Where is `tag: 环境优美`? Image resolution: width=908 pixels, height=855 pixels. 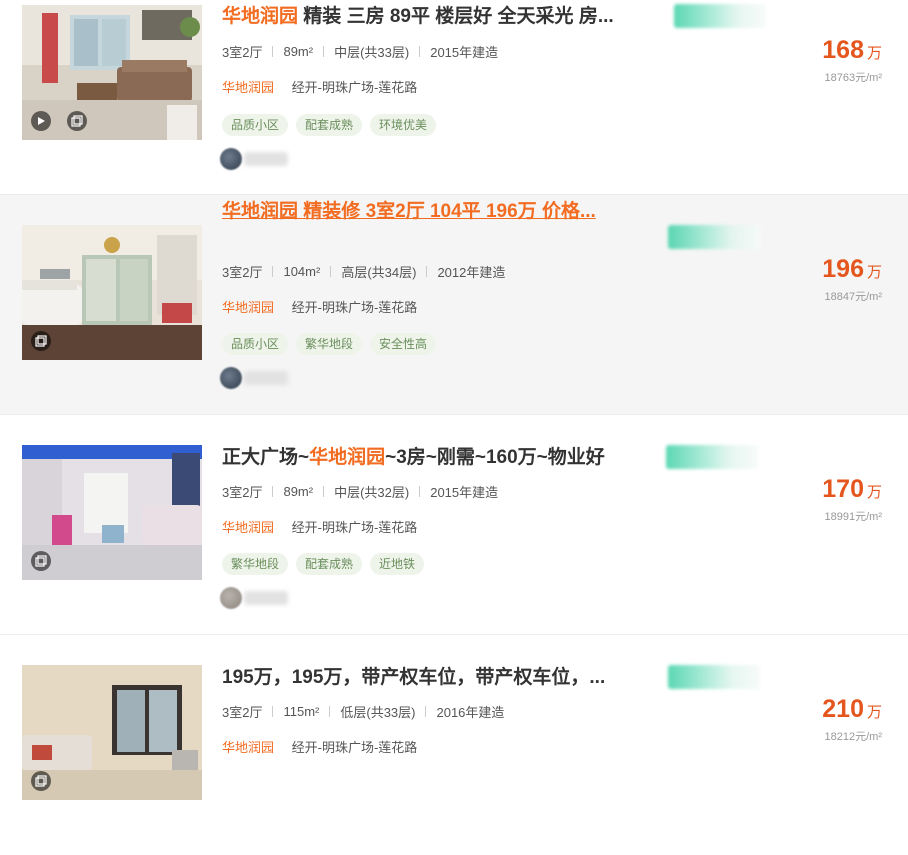 tag: 环境优美 is located at coordinates (403, 125).